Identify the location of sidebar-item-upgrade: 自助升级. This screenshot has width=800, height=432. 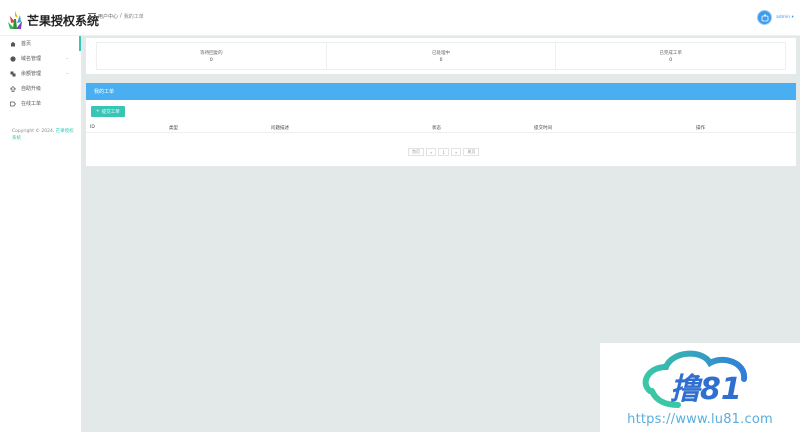
(40, 88).